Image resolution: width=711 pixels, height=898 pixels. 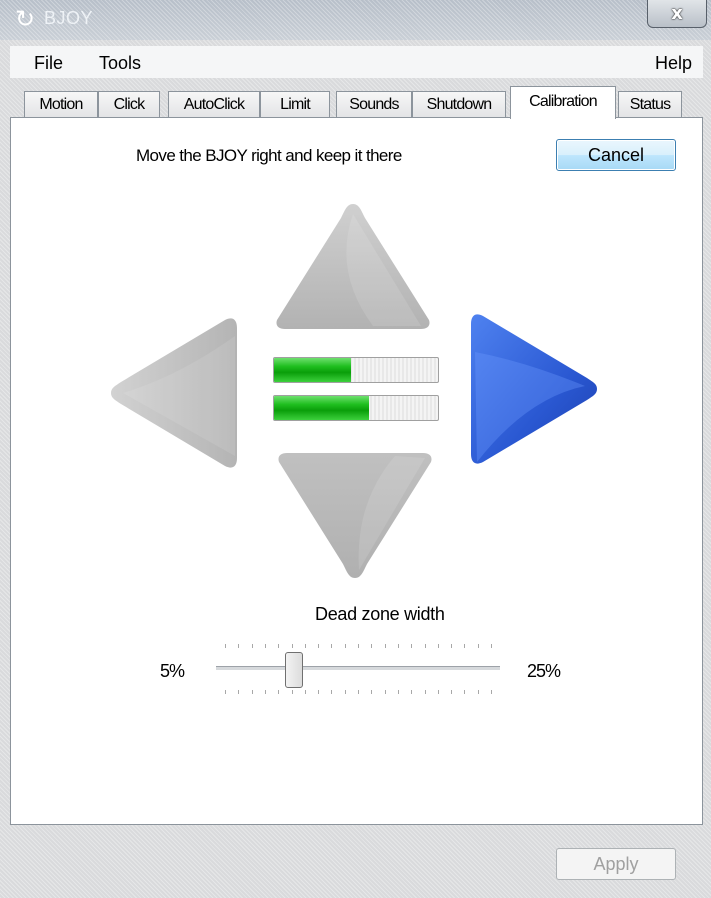 I want to click on window-title: BJOY, so click(x=69, y=18).